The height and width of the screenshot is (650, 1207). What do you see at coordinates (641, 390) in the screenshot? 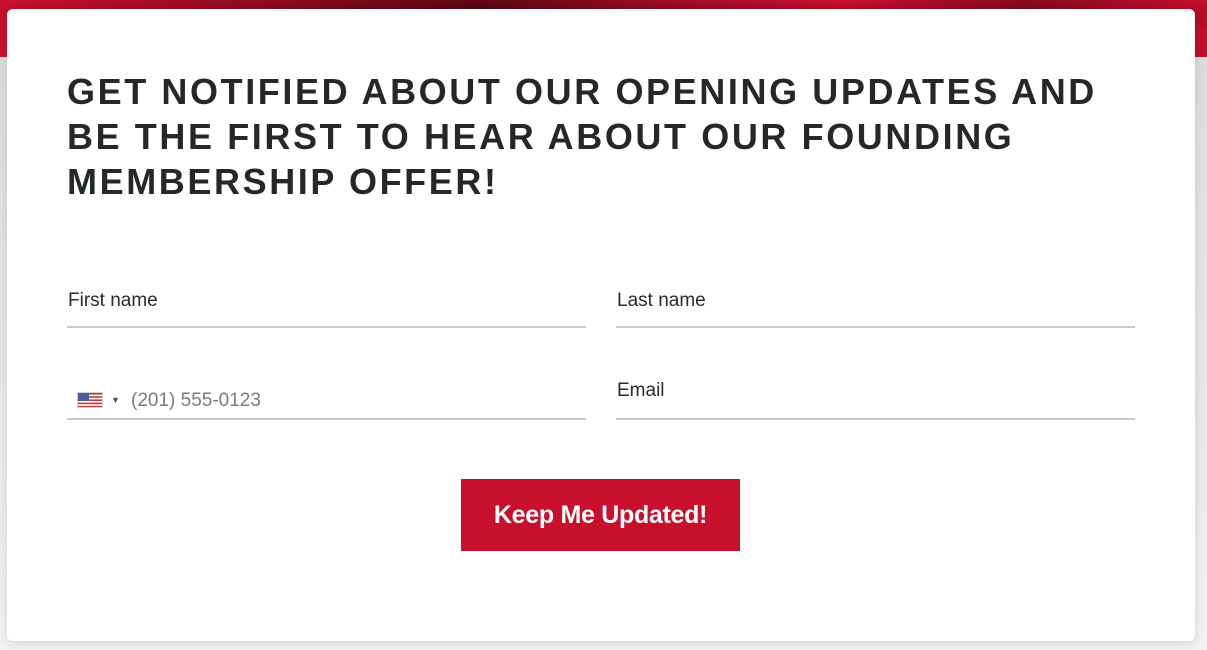
I see `email-label: Email` at bounding box center [641, 390].